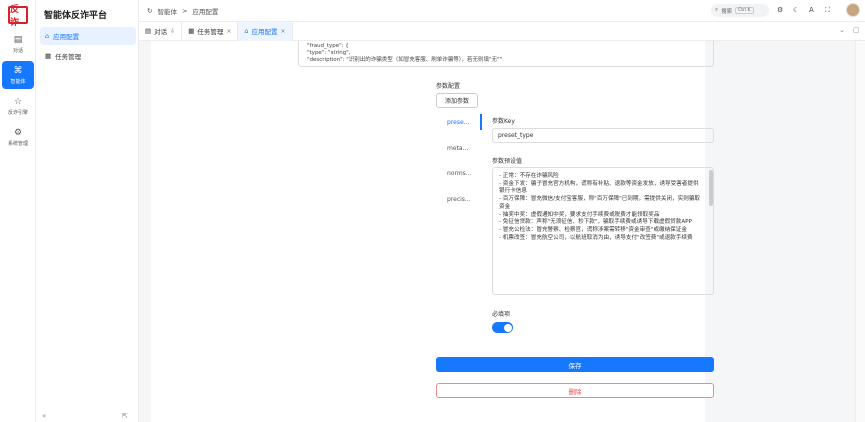 This screenshot has height=422, width=865. I want to click on search-box: ⌕ 搜索 Ctrl K, so click(740, 10).